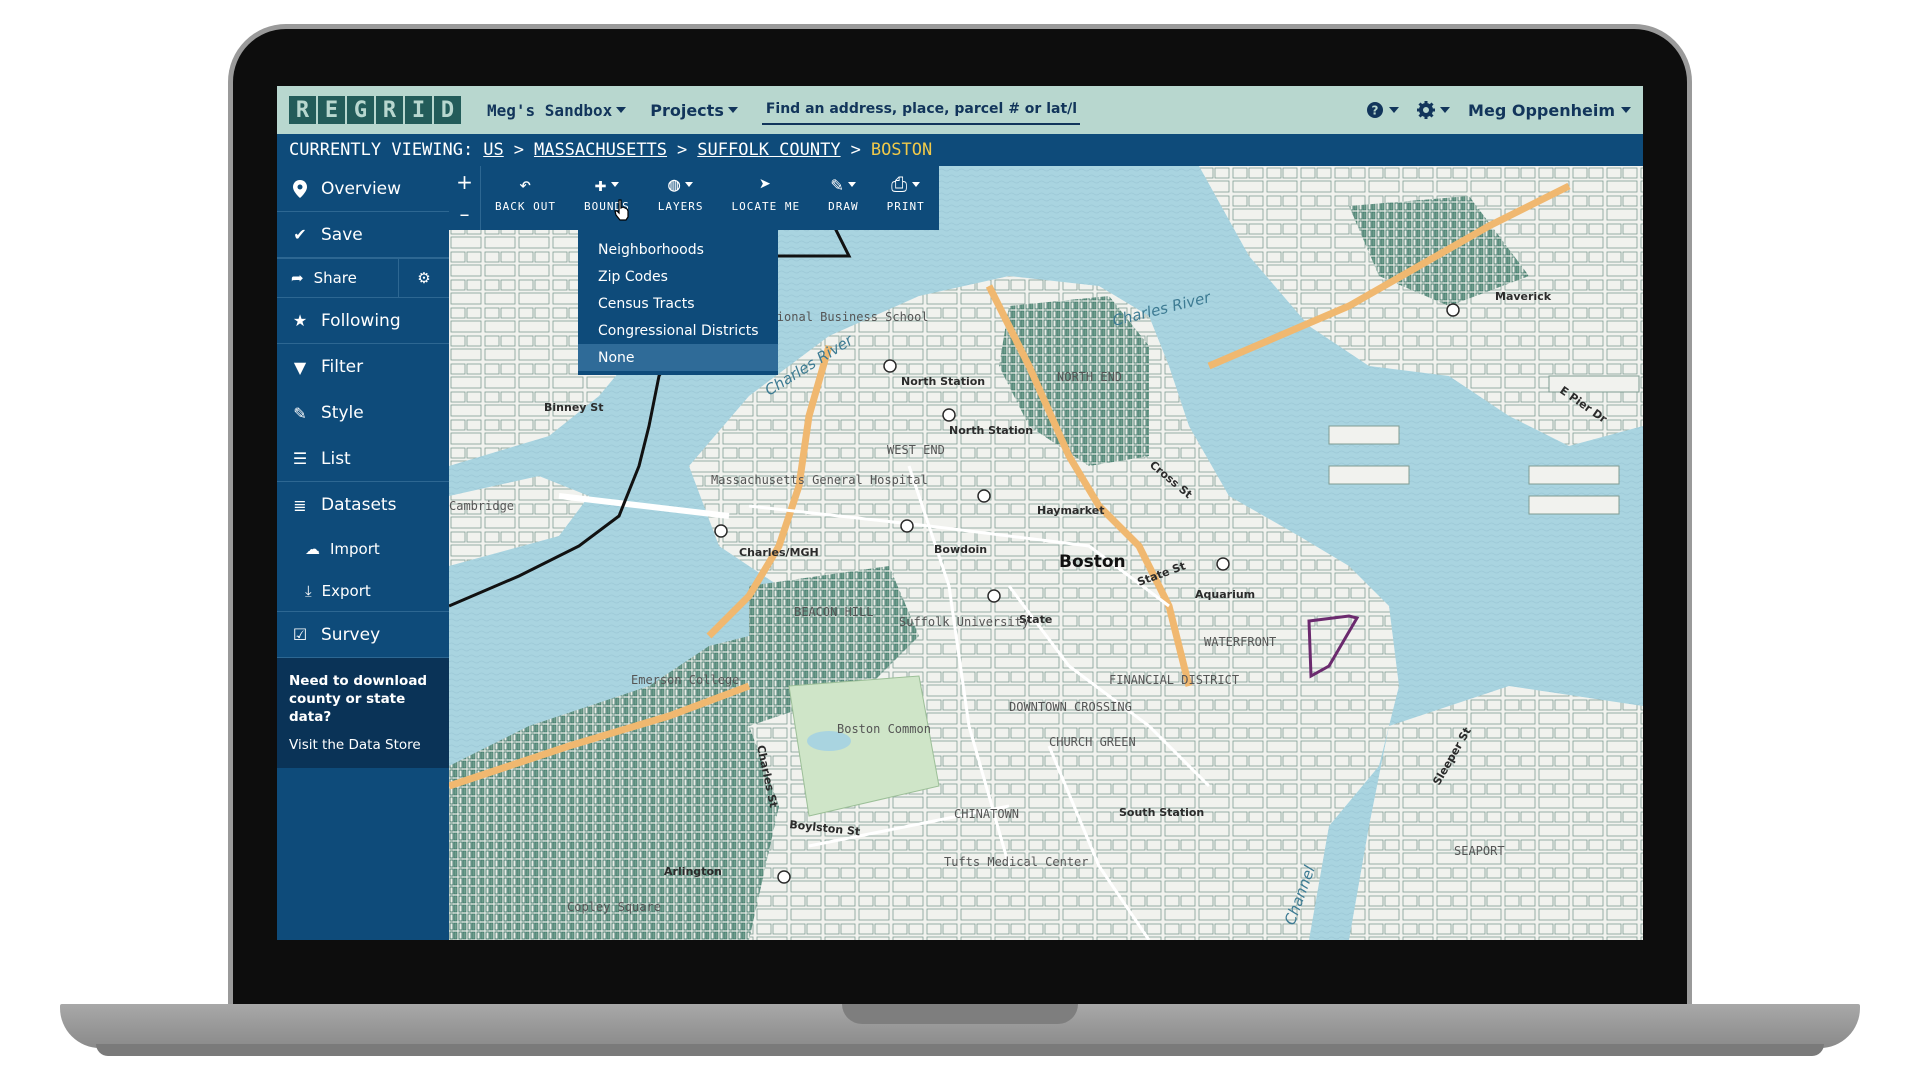 This screenshot has height=1080, width=1920. Describe the element at coordinates (300, 320) in the screenshot. I see `star-icon: ★` at that location.